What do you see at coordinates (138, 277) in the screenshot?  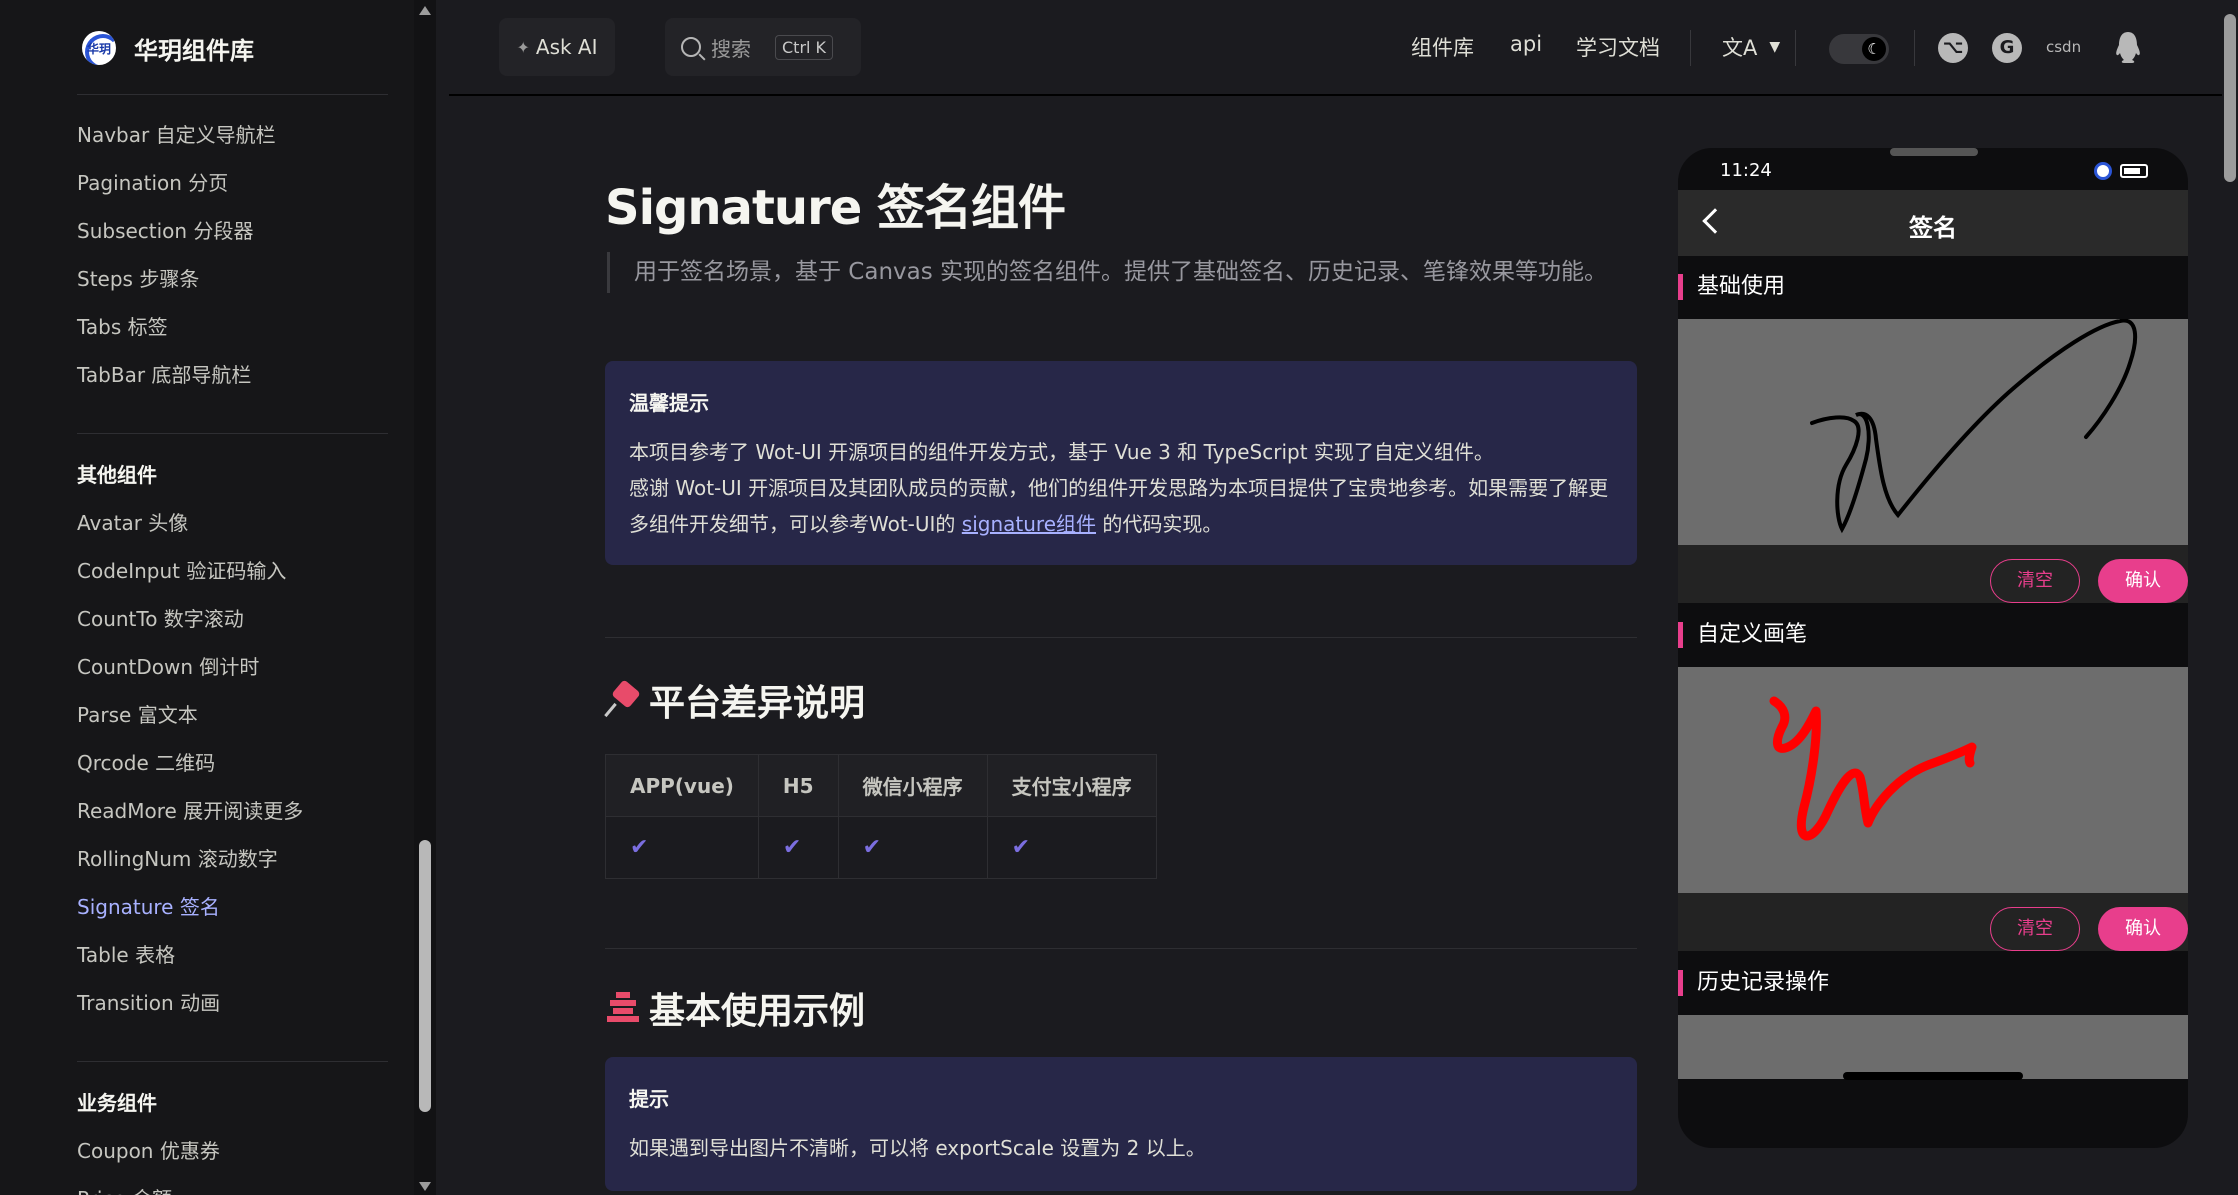 I see `sidebar-item-steps: Steps 步骤条` at bounding box center [138, 277].